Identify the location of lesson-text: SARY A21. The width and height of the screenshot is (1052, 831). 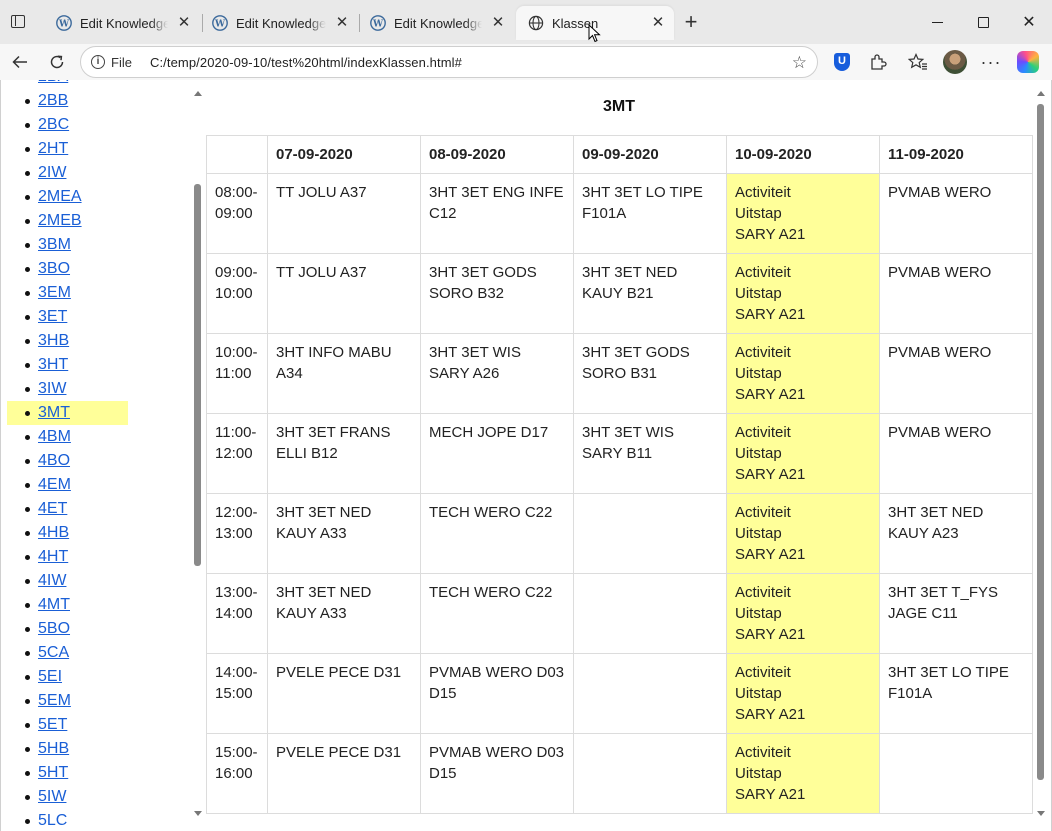
(770, 554).